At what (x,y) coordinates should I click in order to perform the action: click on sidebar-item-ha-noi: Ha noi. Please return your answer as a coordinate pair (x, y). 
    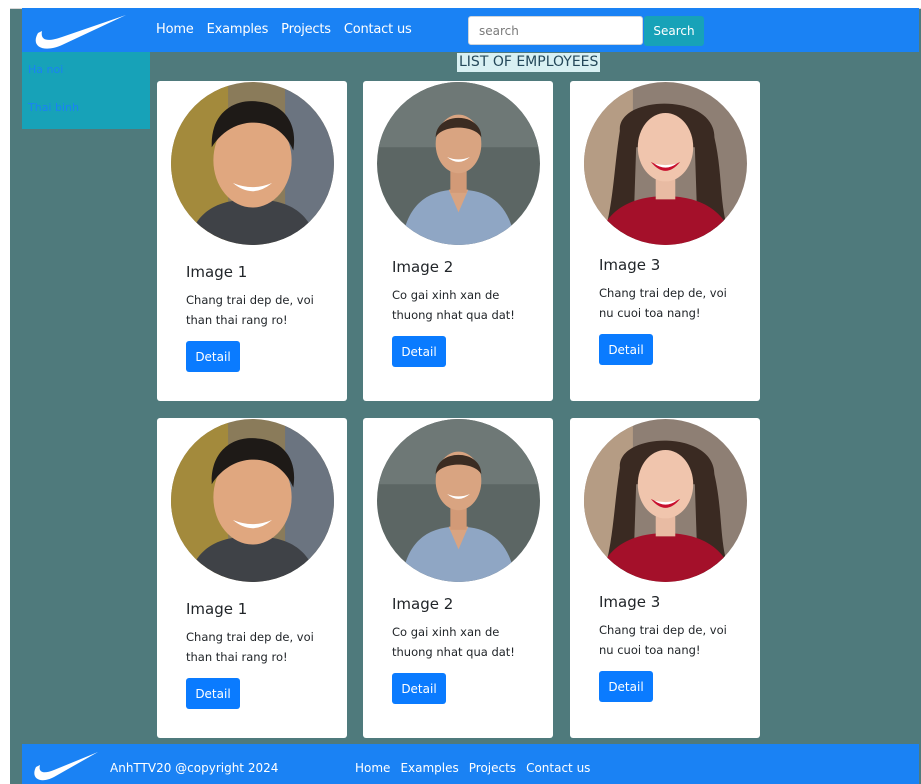
    Looking at the image, I should click on (45, 69).